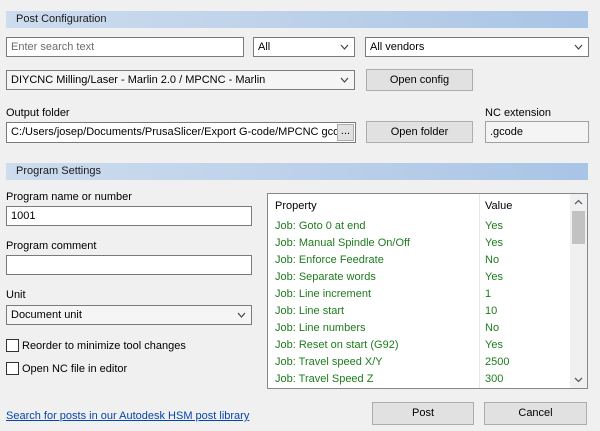 The width and height of the screenshot is (600, 431). I want to click on post-configuration-header: Post Configuration, so click(297, 19).